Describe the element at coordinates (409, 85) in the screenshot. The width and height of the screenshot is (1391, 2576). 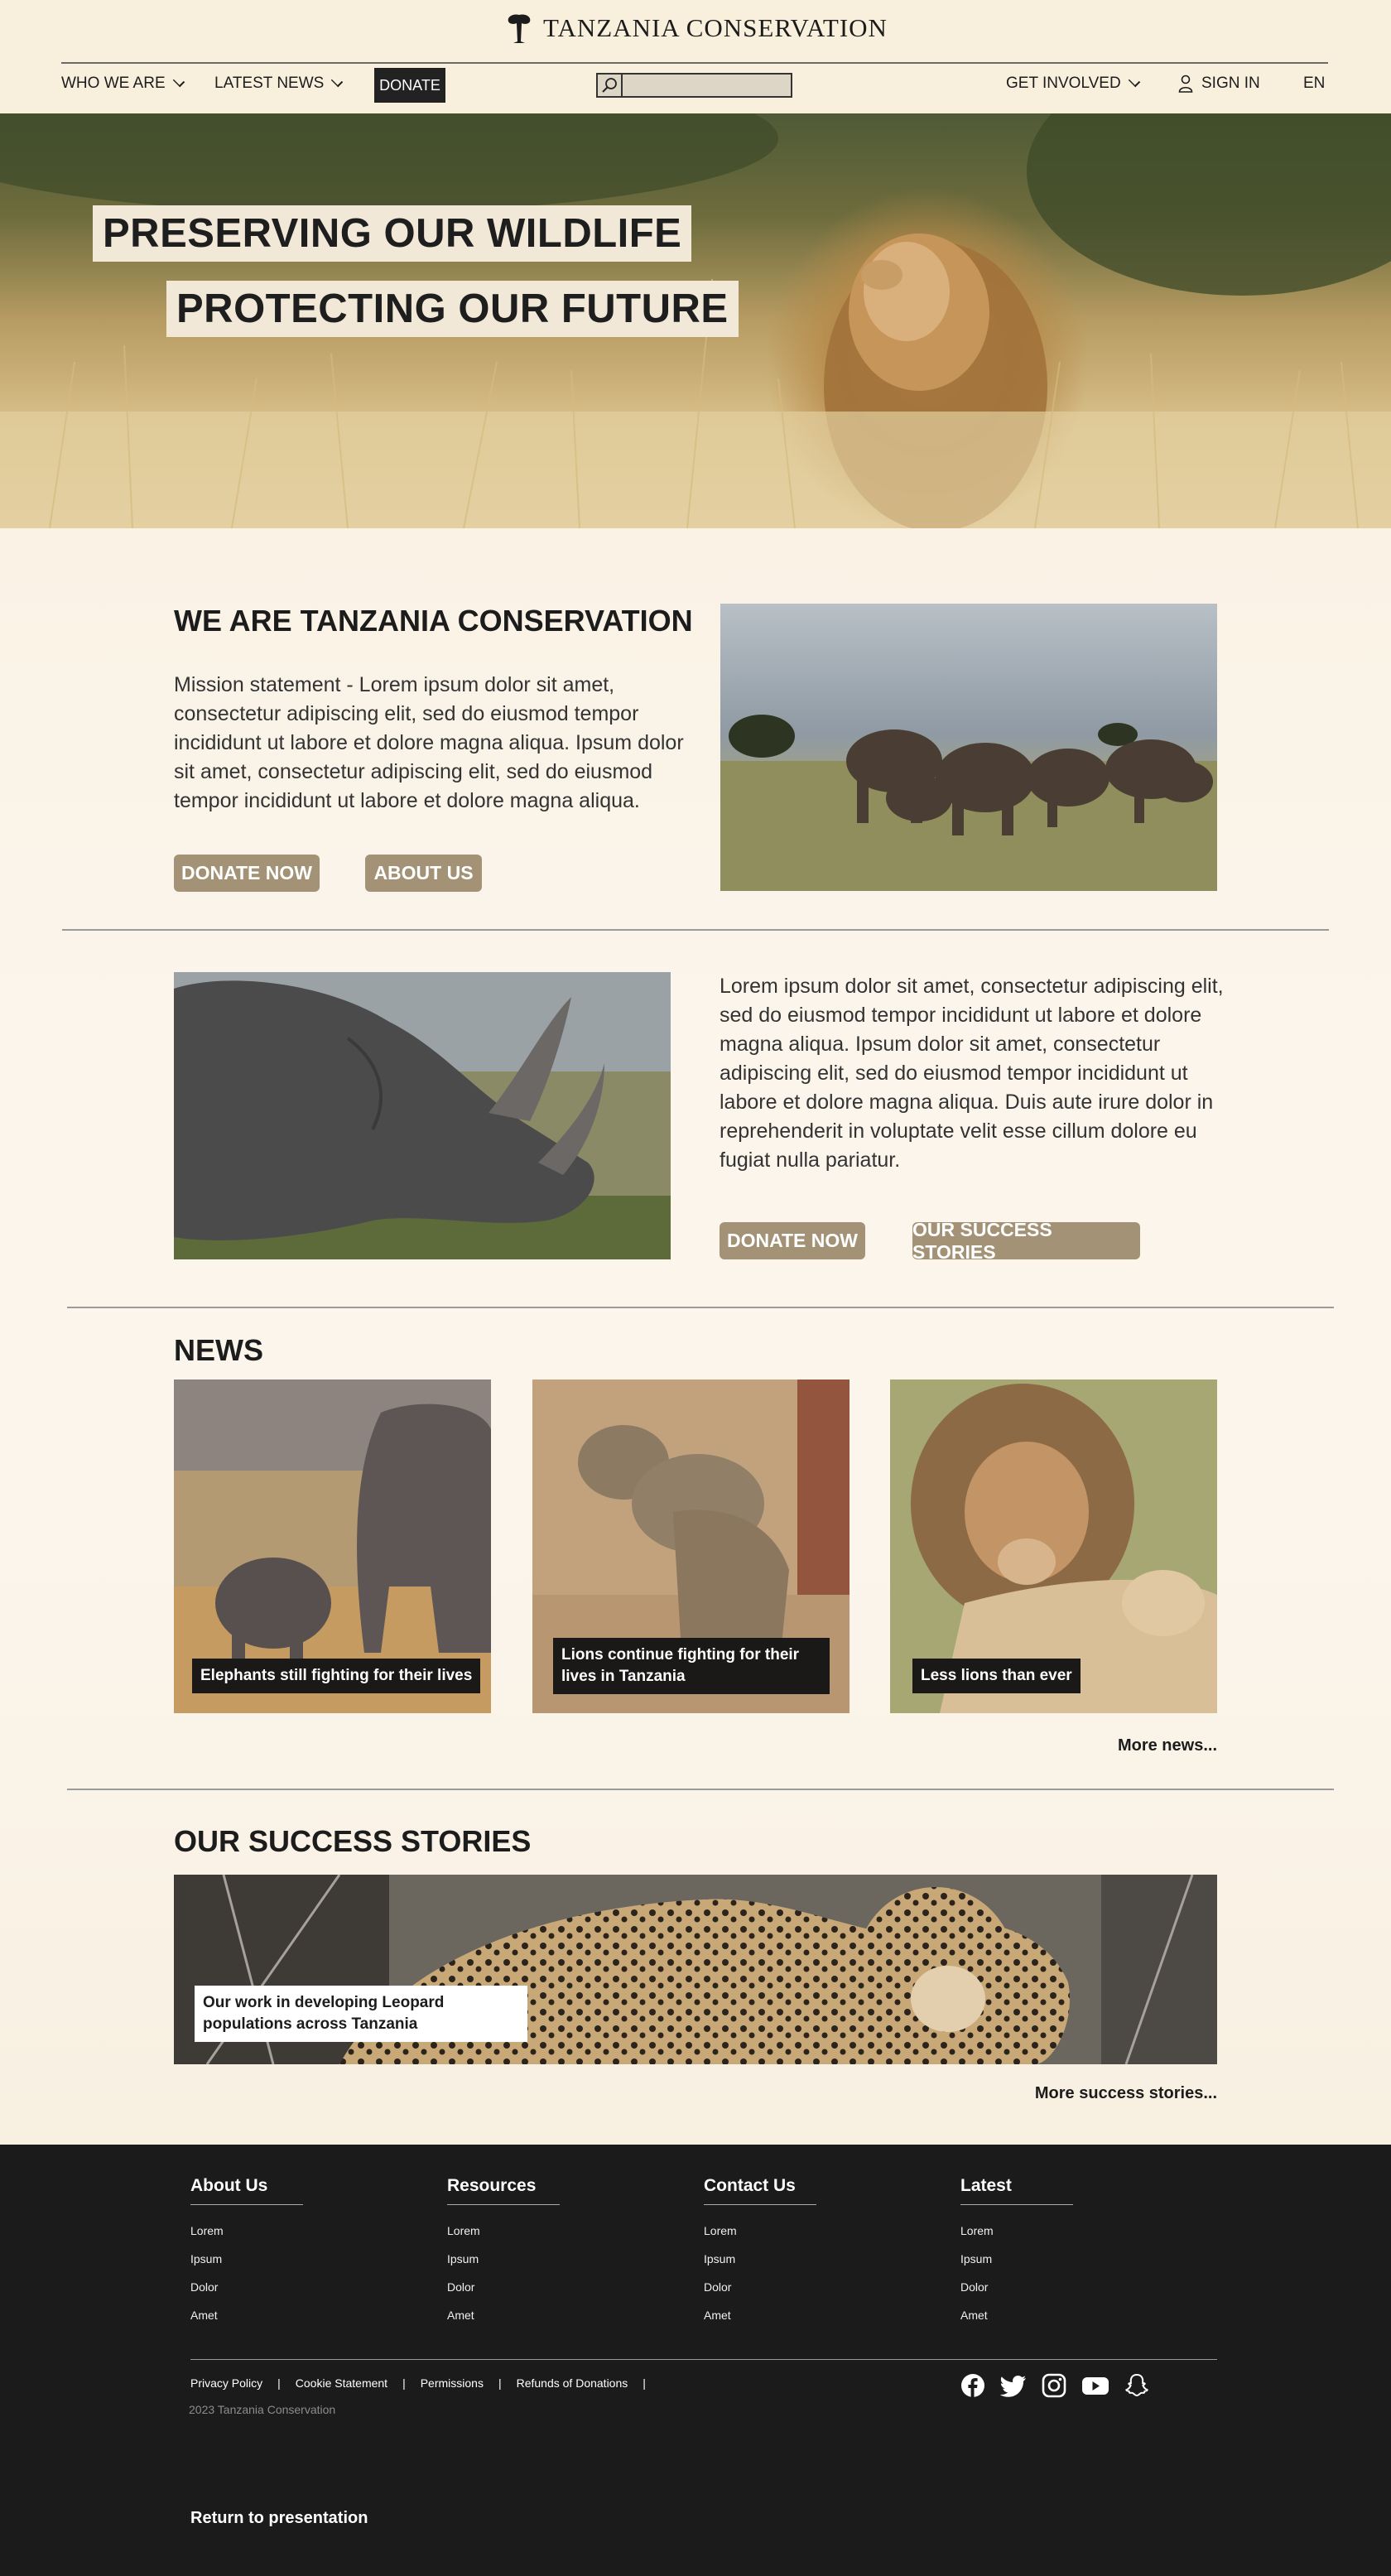
I see `nav-donate-button: DONATE` at that location.